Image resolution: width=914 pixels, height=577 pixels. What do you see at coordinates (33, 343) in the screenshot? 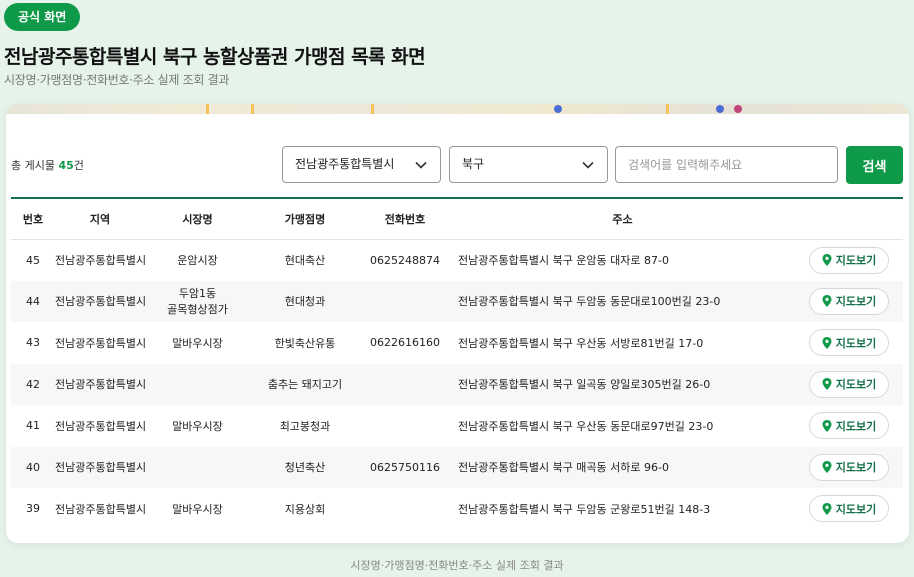
I see `cell-number: 43` at bounding box center [33, 343].